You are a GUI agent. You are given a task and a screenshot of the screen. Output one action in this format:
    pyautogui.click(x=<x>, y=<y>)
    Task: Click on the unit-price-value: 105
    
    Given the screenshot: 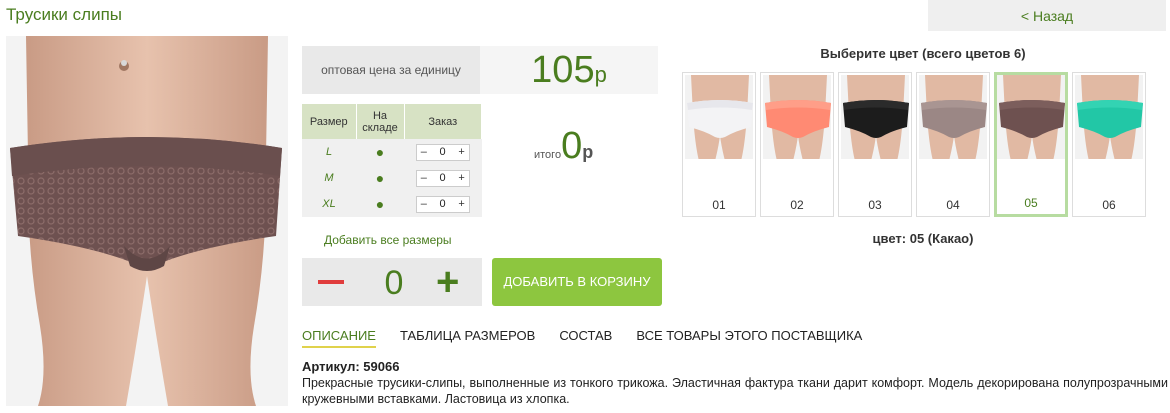 What is the action you would take?
    pyautogui.click(x=563, y=70)
    